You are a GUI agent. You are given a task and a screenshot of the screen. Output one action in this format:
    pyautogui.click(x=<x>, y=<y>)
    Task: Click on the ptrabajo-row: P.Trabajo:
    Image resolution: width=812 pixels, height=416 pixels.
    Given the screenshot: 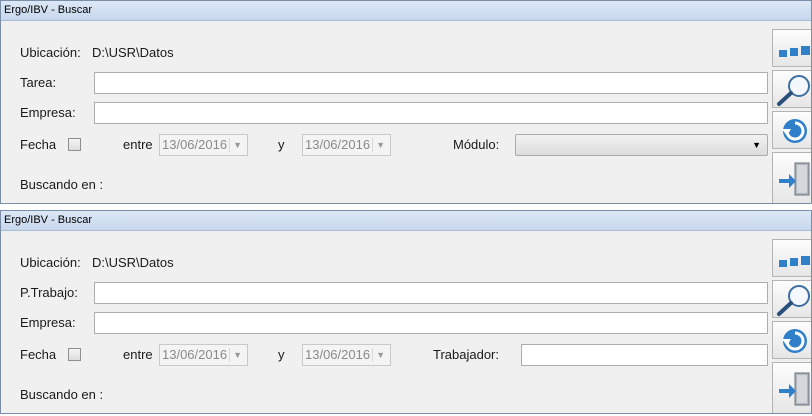 What is the action you would take?
    pyautogui.click(x=386, y=293)
    